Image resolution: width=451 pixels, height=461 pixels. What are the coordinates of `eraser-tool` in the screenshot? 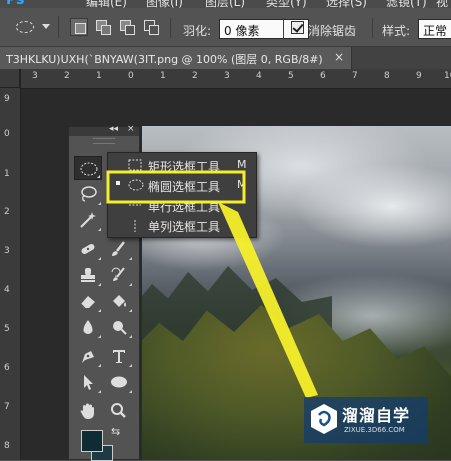 It's located at (88, 301).